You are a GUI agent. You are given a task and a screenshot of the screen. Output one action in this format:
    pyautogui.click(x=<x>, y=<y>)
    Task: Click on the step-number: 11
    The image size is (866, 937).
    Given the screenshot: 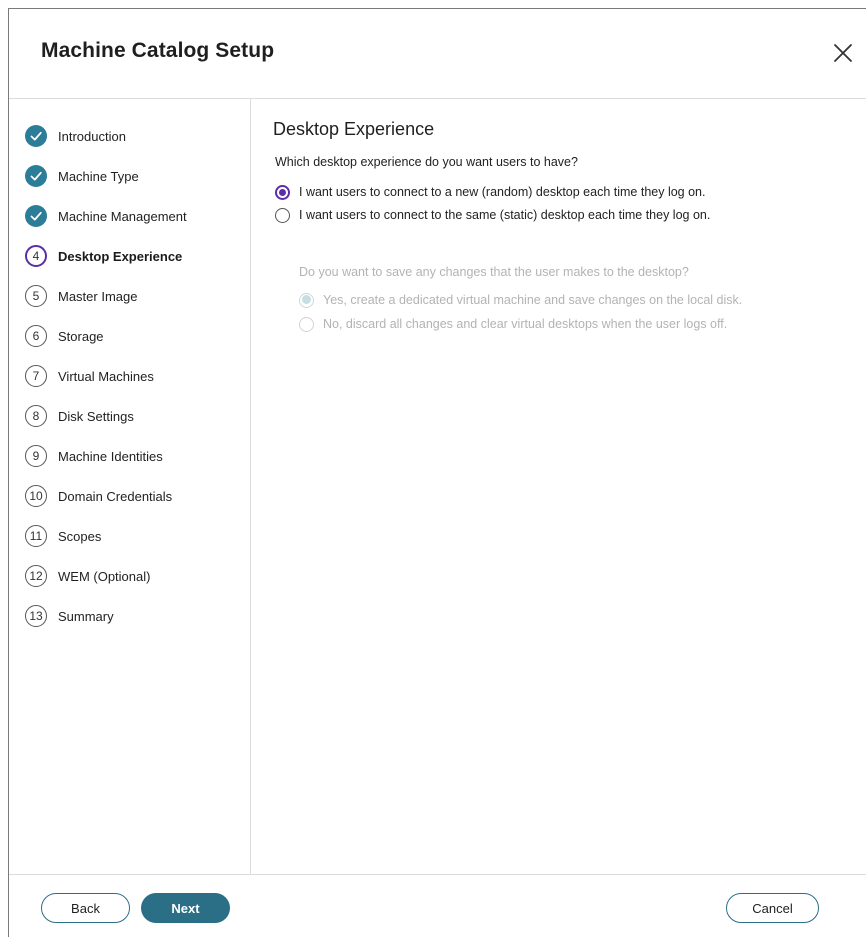 What is the action you would take?
    pyautogui.click(x=36, y=536)
    